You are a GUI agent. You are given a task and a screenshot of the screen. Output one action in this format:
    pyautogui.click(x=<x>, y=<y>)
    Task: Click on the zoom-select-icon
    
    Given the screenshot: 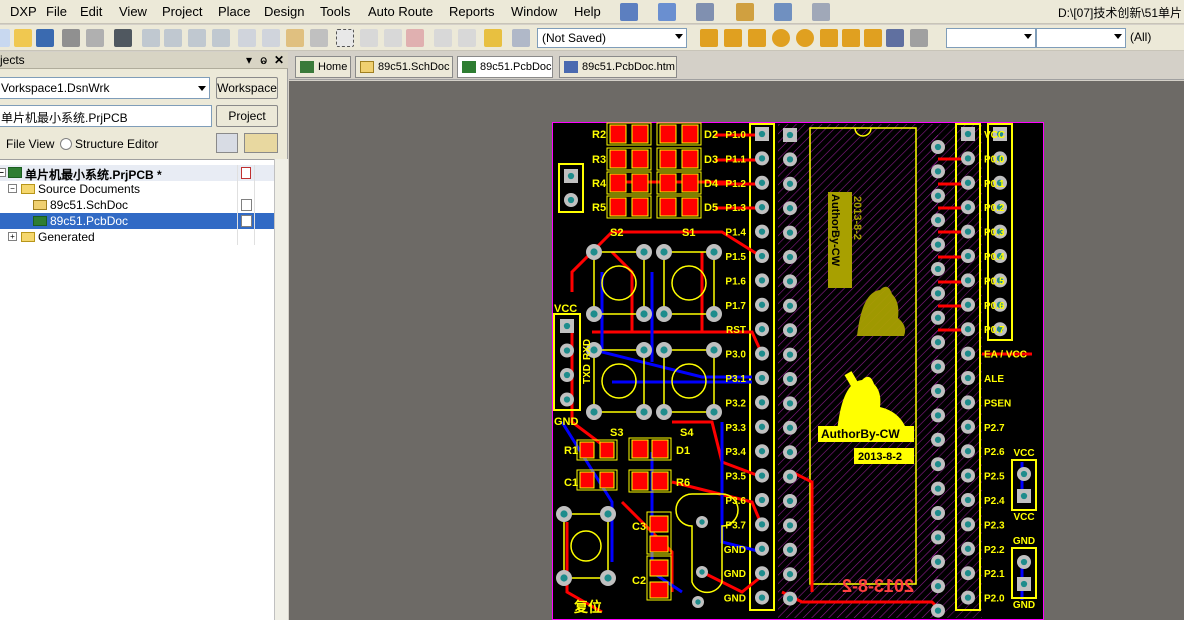 What is the action you would take?
    pyautogui.click(x=197, y=38)
    